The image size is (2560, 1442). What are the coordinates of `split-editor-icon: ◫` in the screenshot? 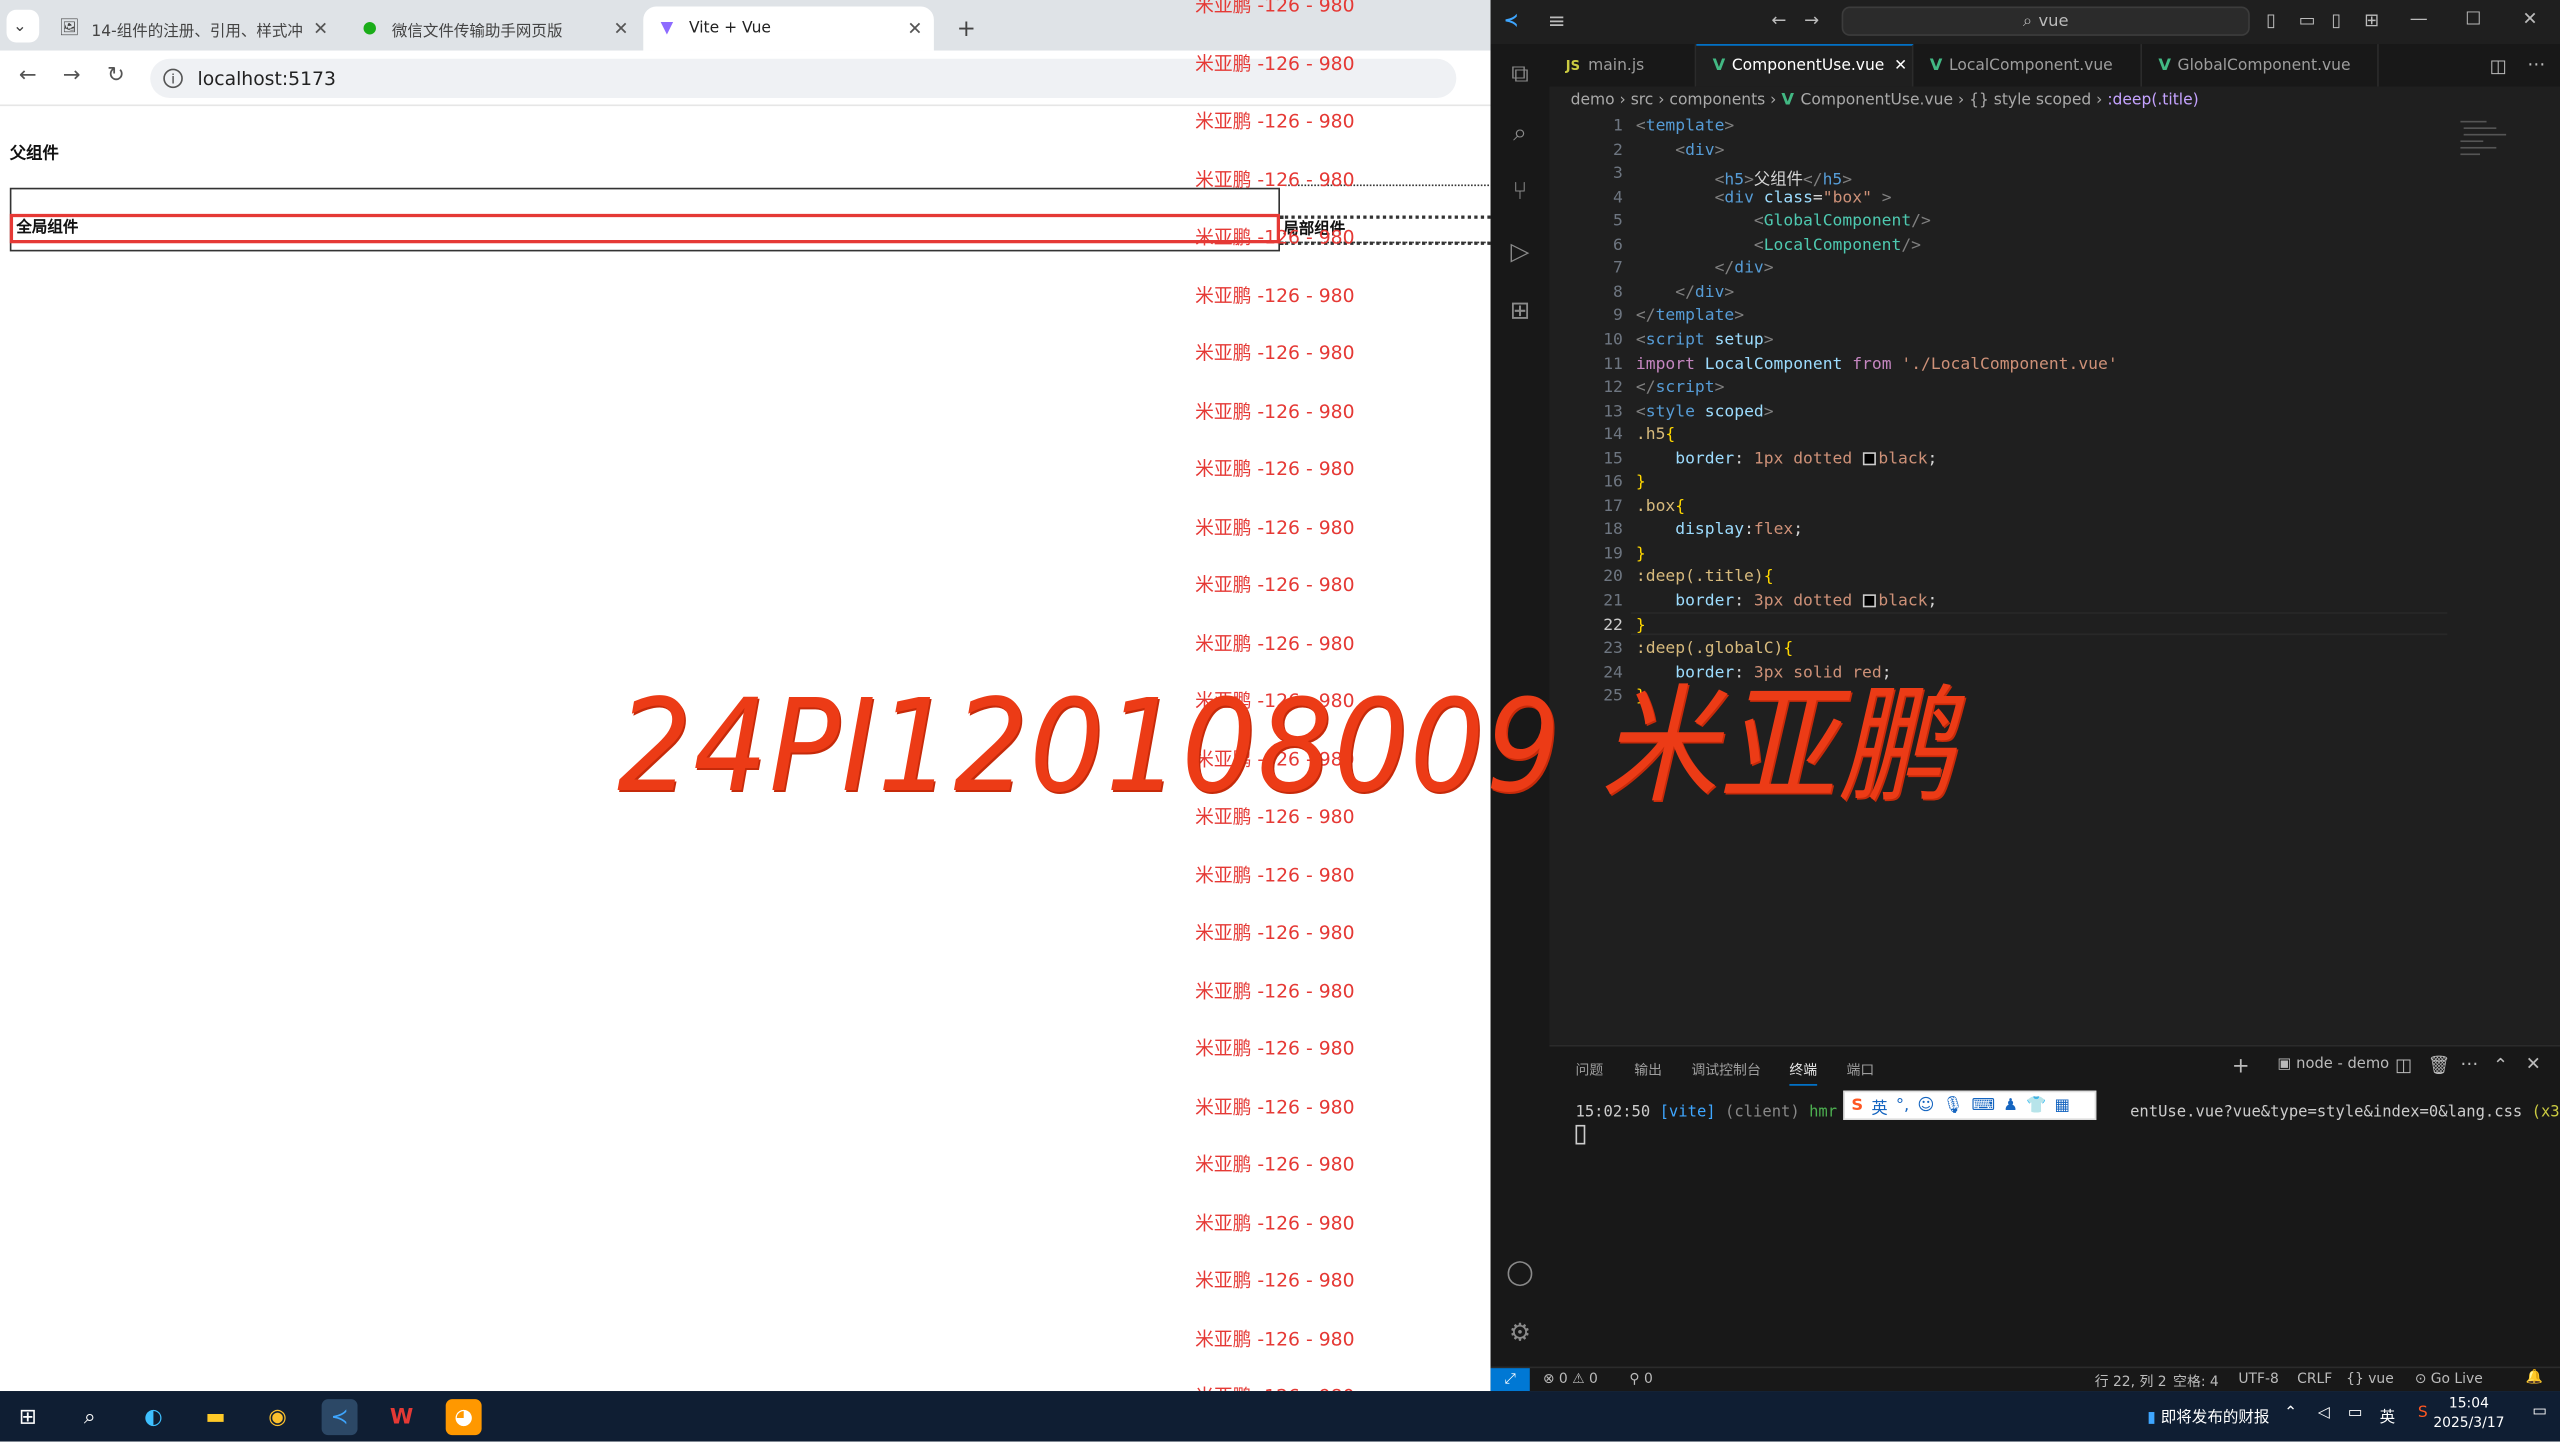 It's located at (2498, 66).